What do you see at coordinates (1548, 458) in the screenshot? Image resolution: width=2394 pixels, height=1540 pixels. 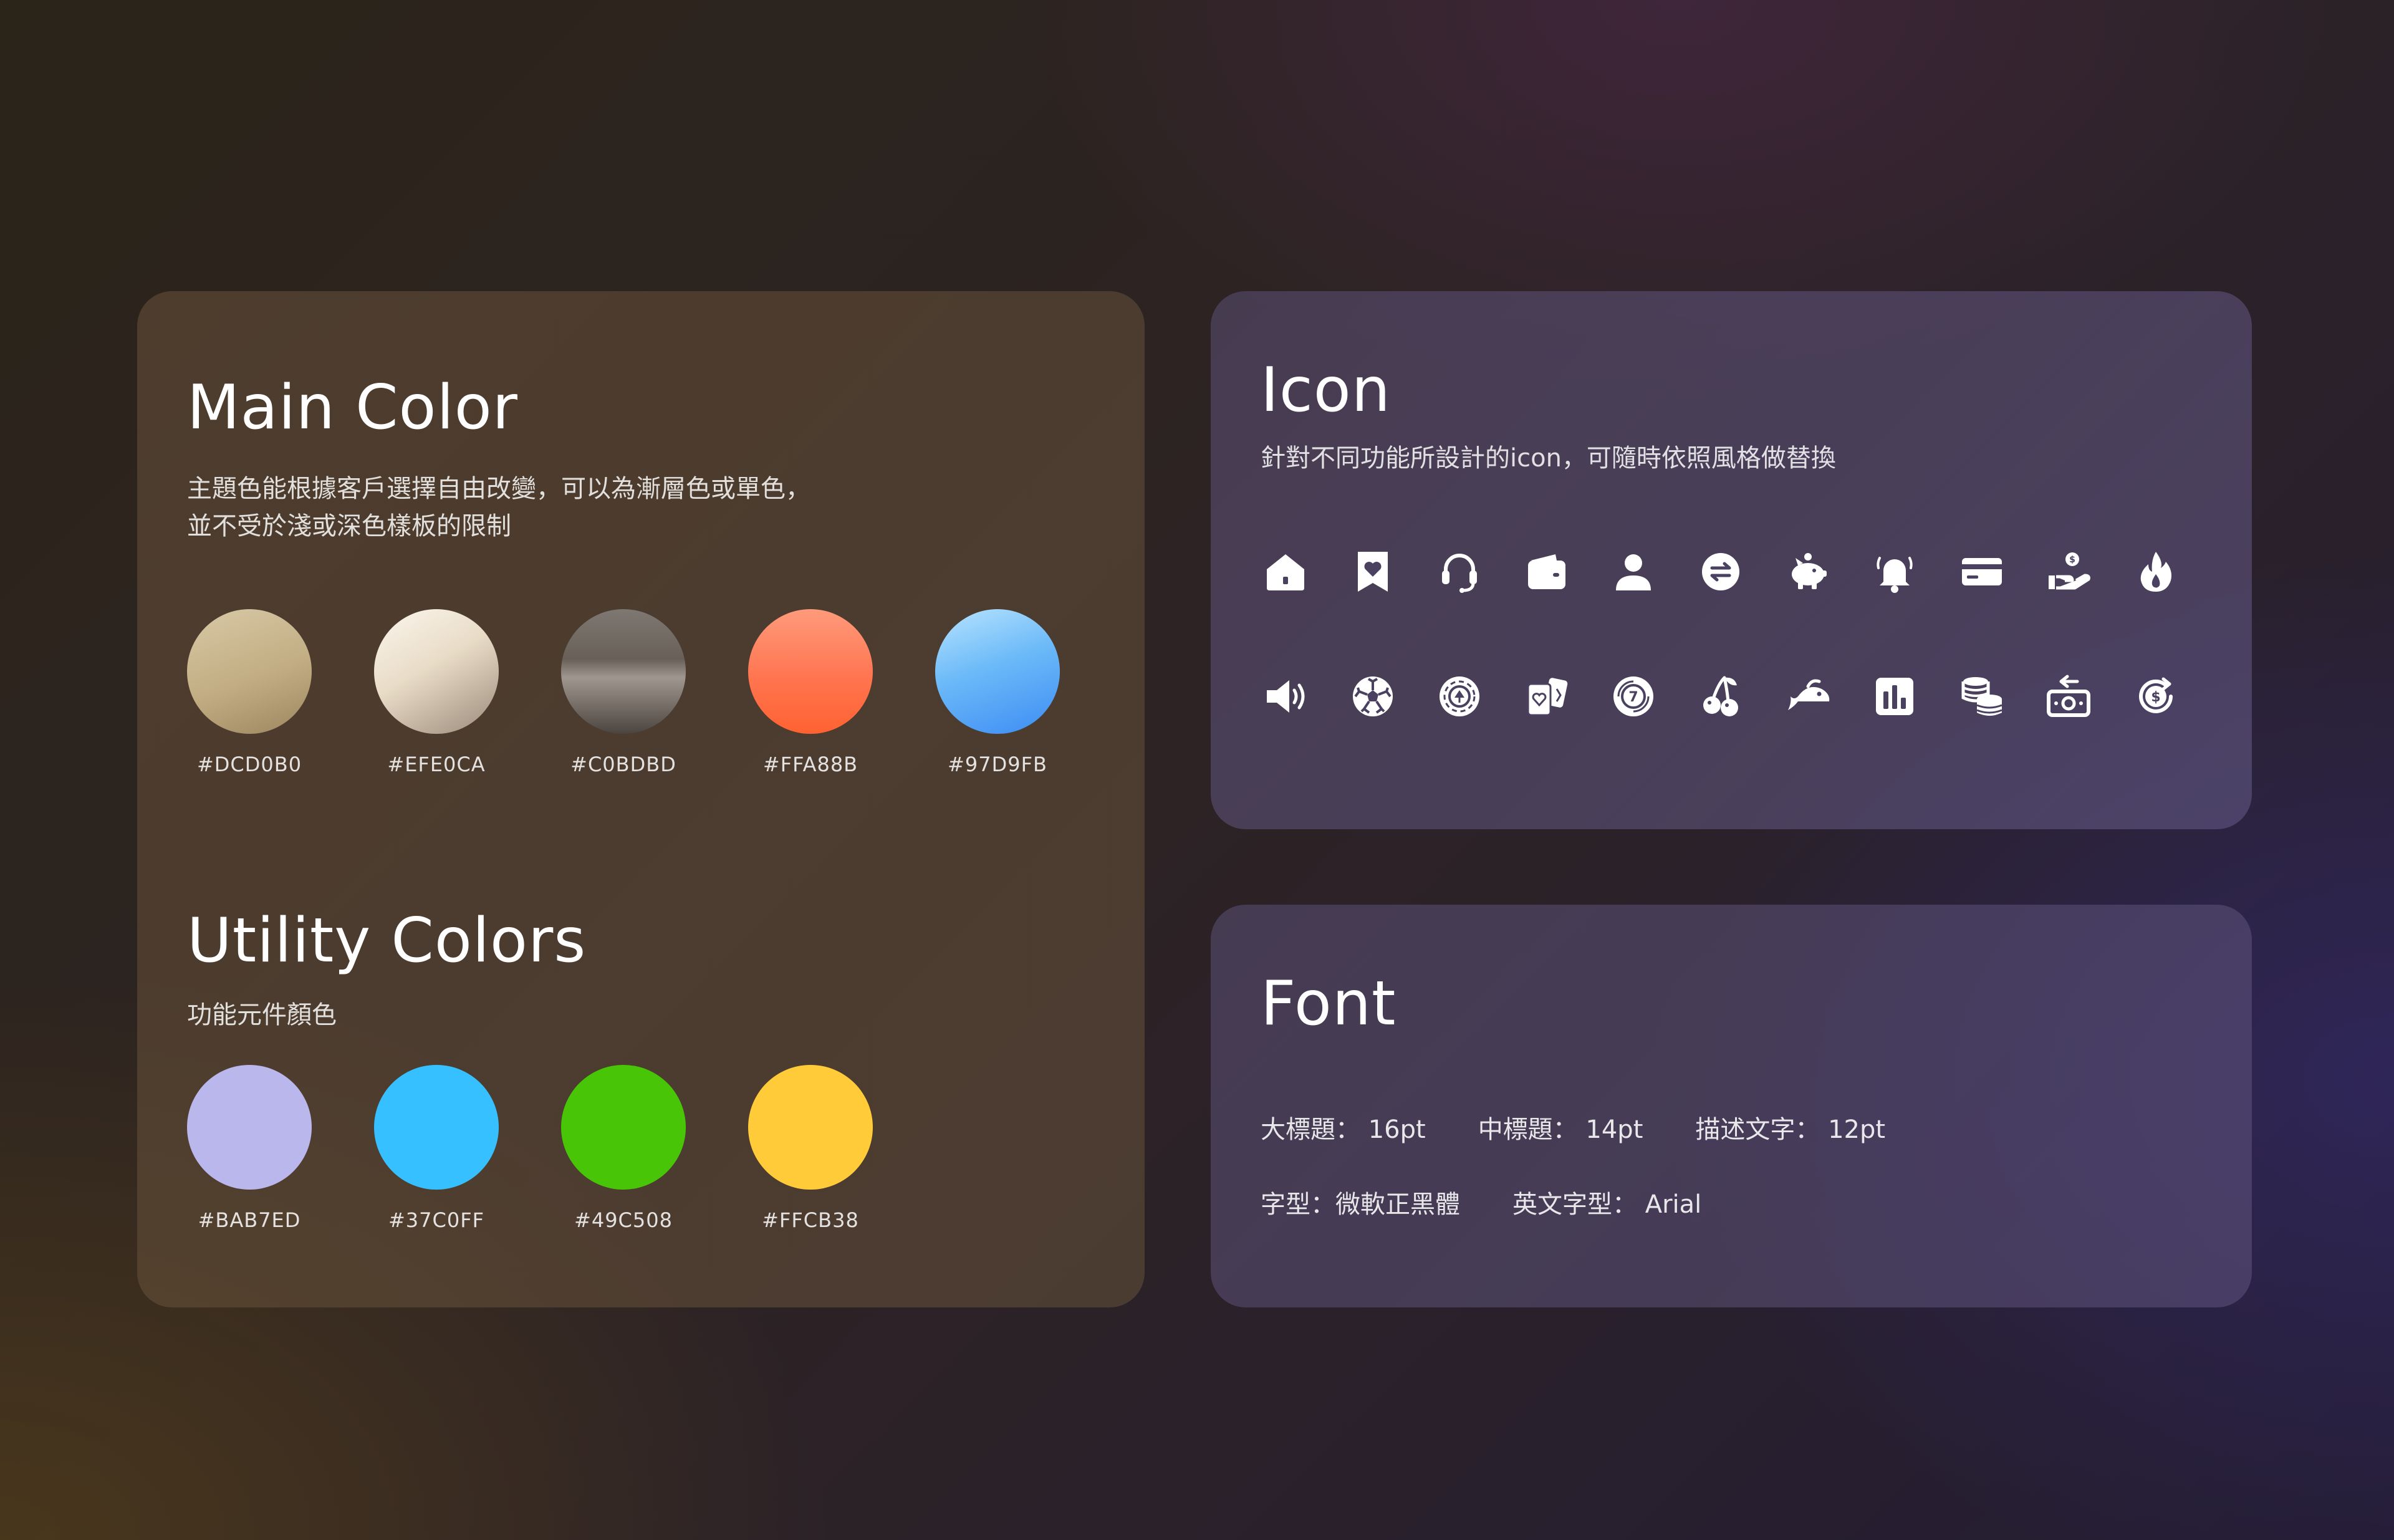 I see `icon-description: 針對不同功能所設計的icon，可隨時依照風格做替換` at bounding box center [1548, 458].